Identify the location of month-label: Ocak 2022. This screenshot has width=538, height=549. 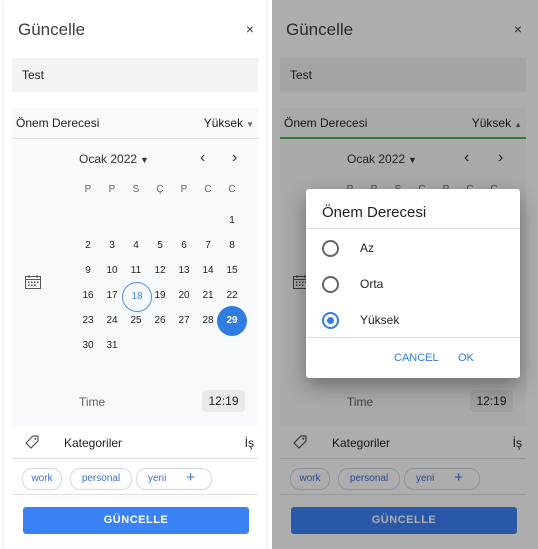
(108, 159).